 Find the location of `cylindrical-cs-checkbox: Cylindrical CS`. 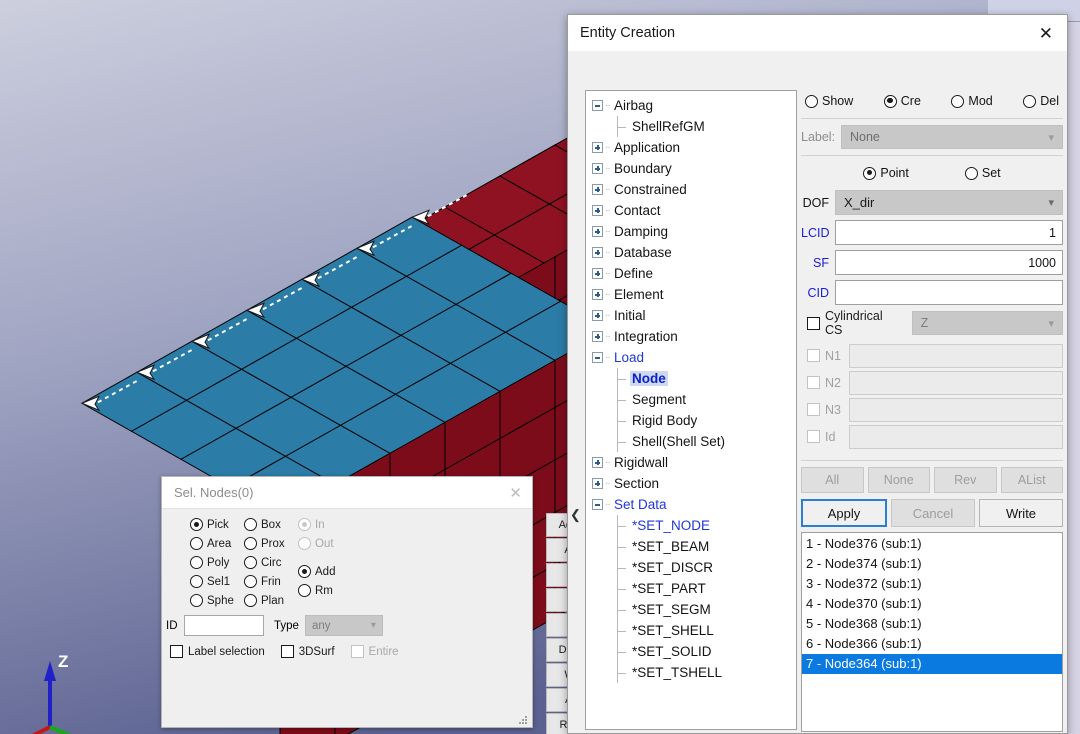

cylindrical-cs-checkbox: Cylindrical CS is located at coordinates (854, 323).